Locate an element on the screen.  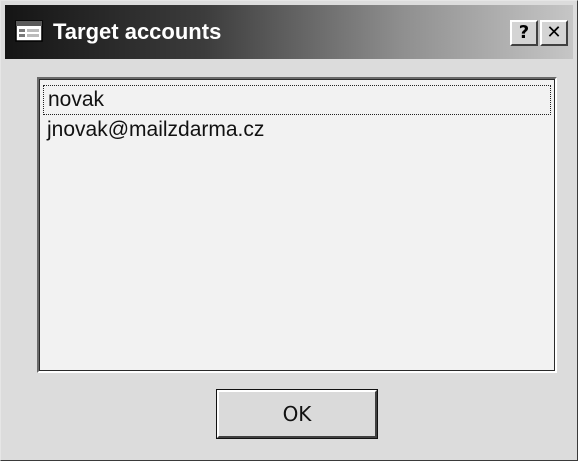
question-mark-icon: ? is located at coordinates (524, 32).